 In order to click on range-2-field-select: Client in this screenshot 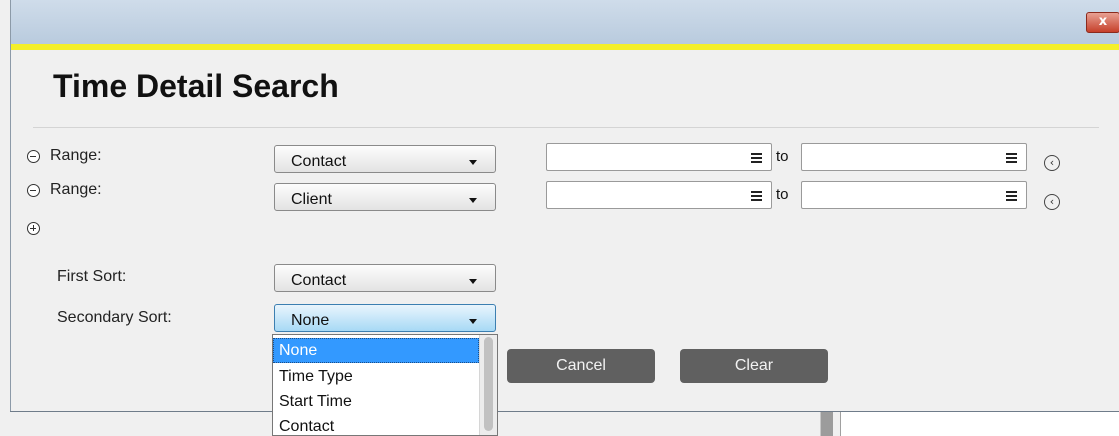, I will do `click(385, 197)`.